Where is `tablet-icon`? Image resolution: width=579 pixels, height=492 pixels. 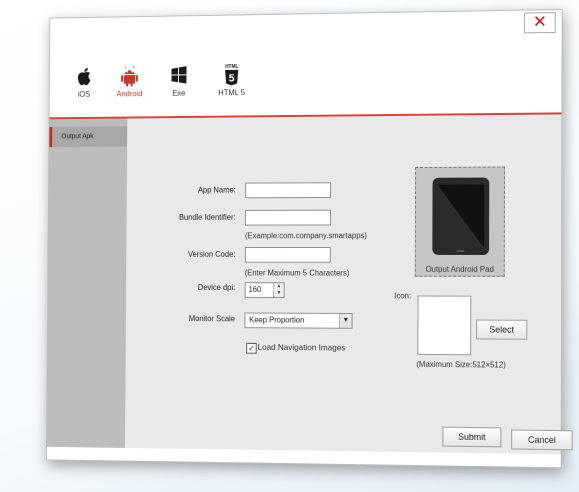
tablet-icon is located at coordinates (461, 216).